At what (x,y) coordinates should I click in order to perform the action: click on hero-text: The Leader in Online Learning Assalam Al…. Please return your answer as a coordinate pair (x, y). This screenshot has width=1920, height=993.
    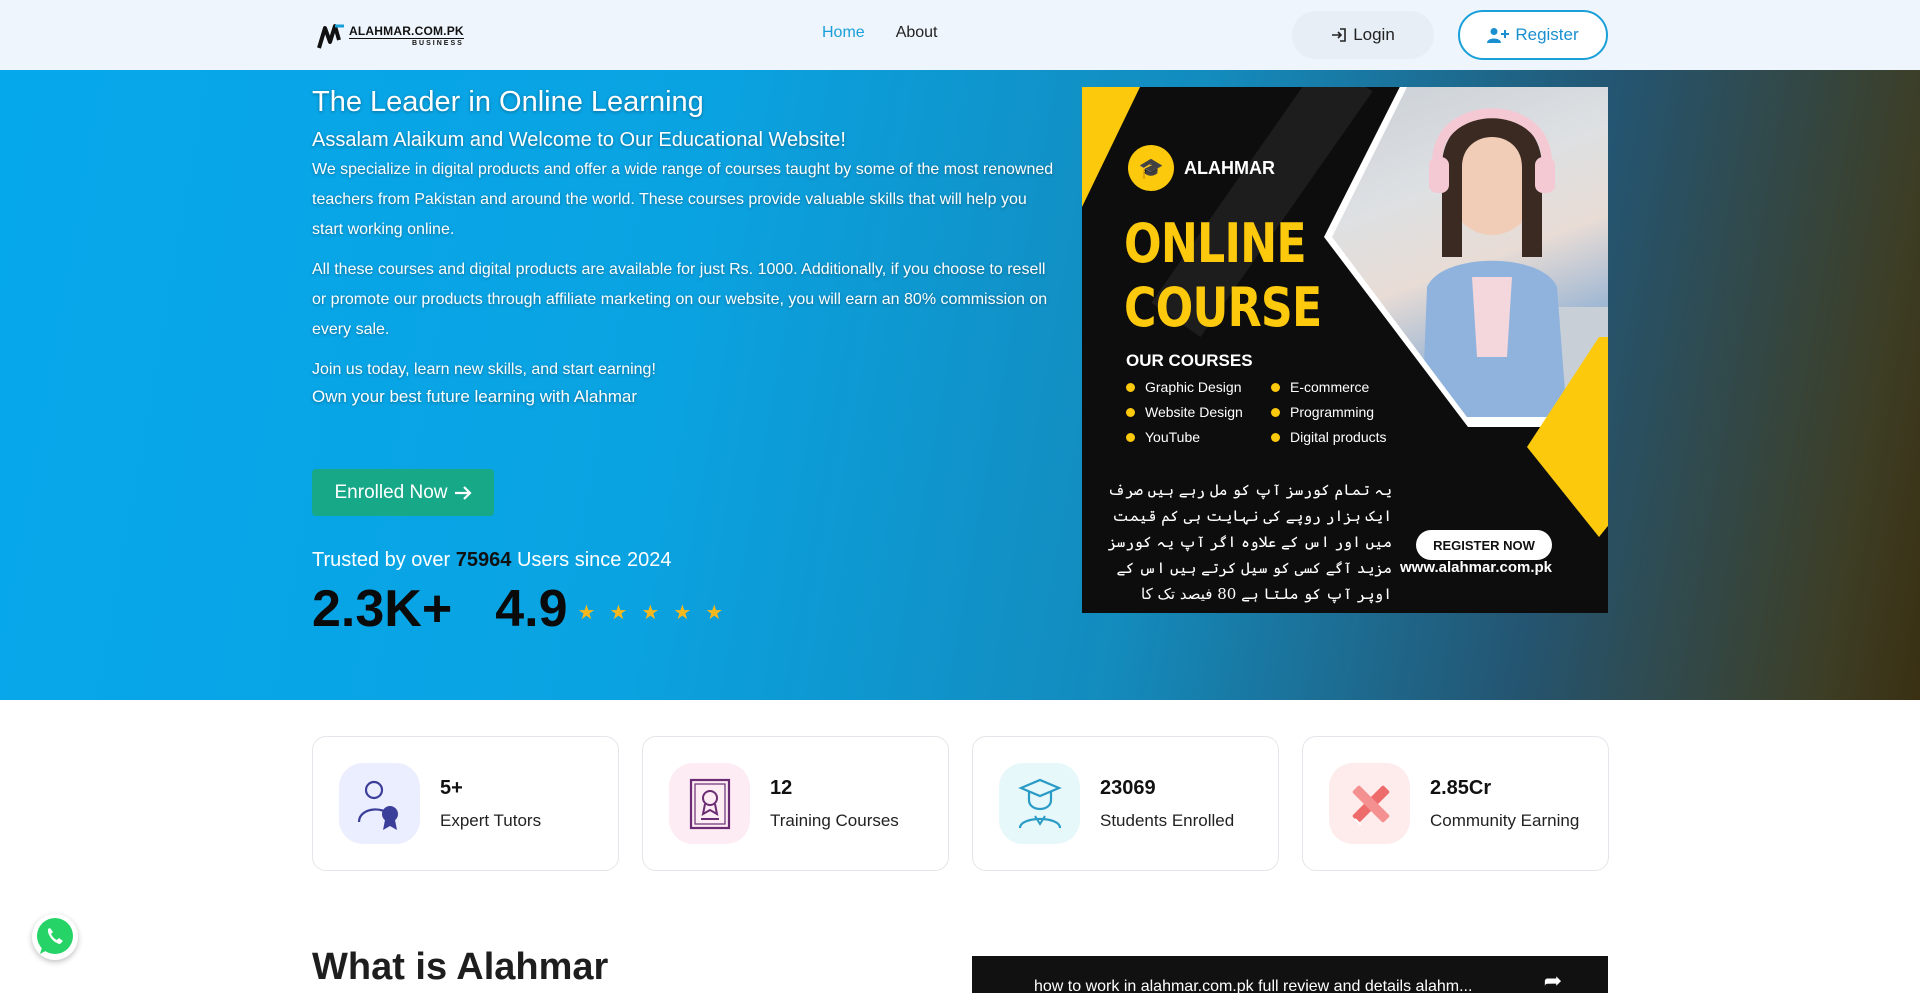
    Looking at the image, I should click on (687, 246).